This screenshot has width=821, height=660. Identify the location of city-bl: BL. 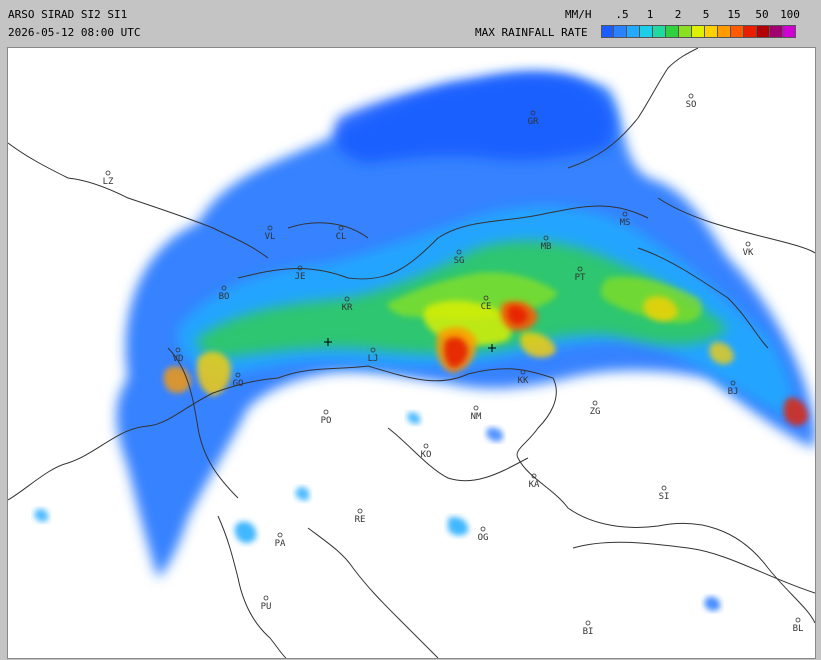
(798, 625).